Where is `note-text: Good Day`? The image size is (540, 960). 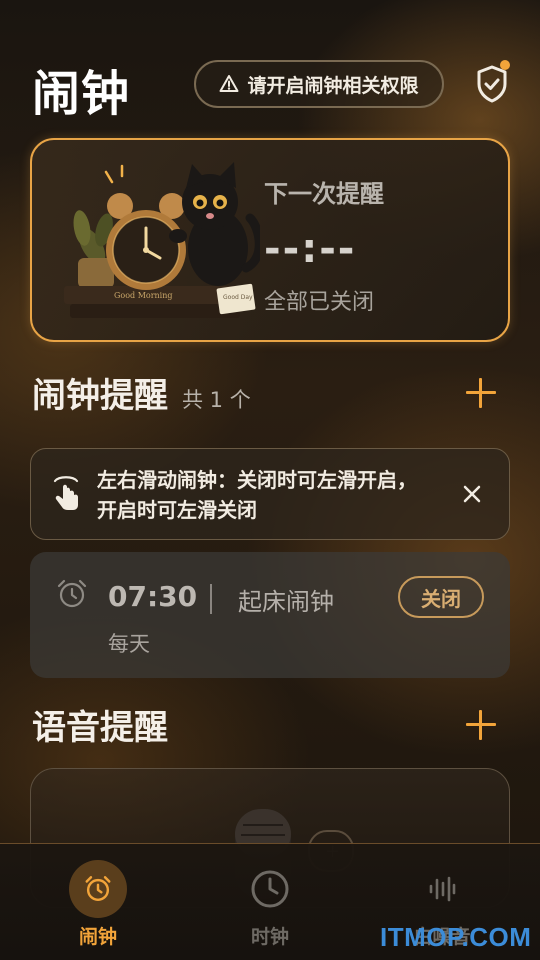 note-text: Good Day is located at coordinates (238, 297).